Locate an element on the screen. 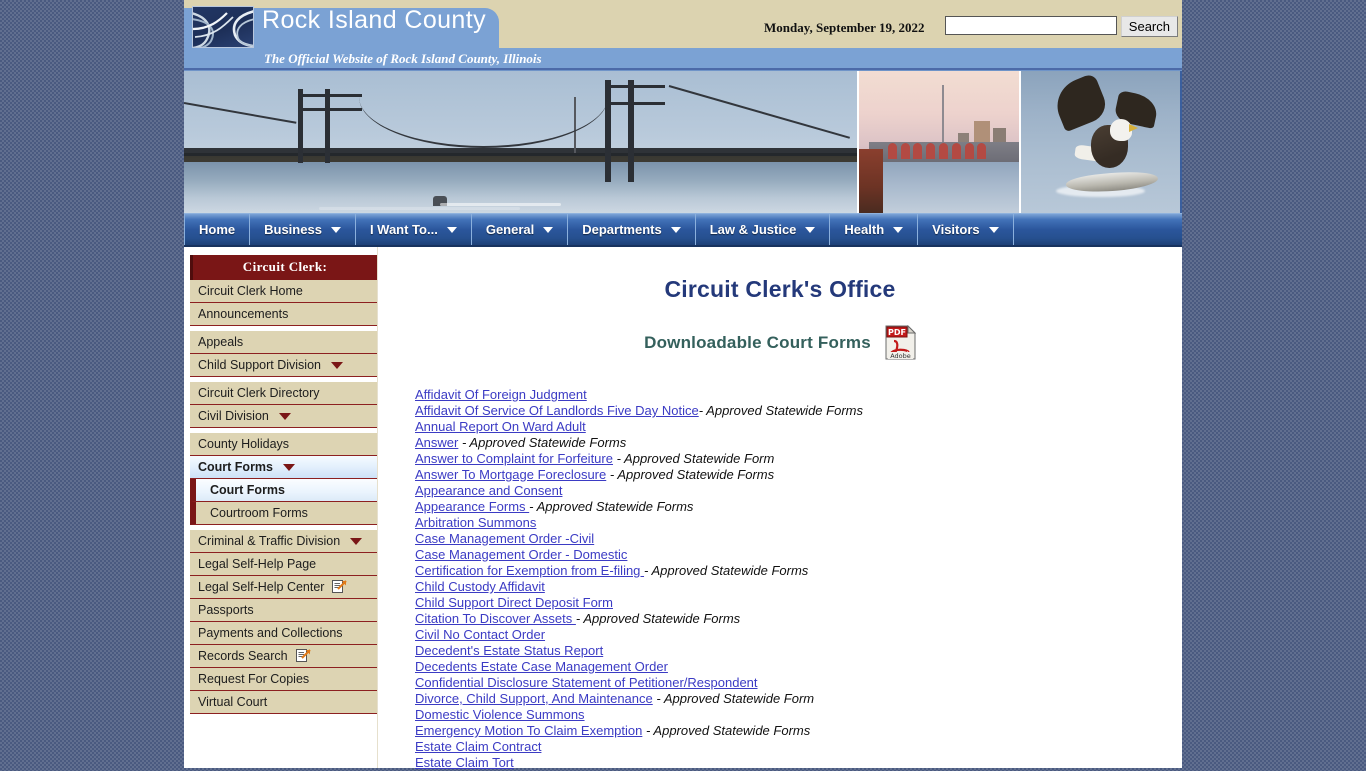 The height and width of the screenshot is (771, 1366). nav-item-5: Law & Justice is located at coordinates (763, 229).